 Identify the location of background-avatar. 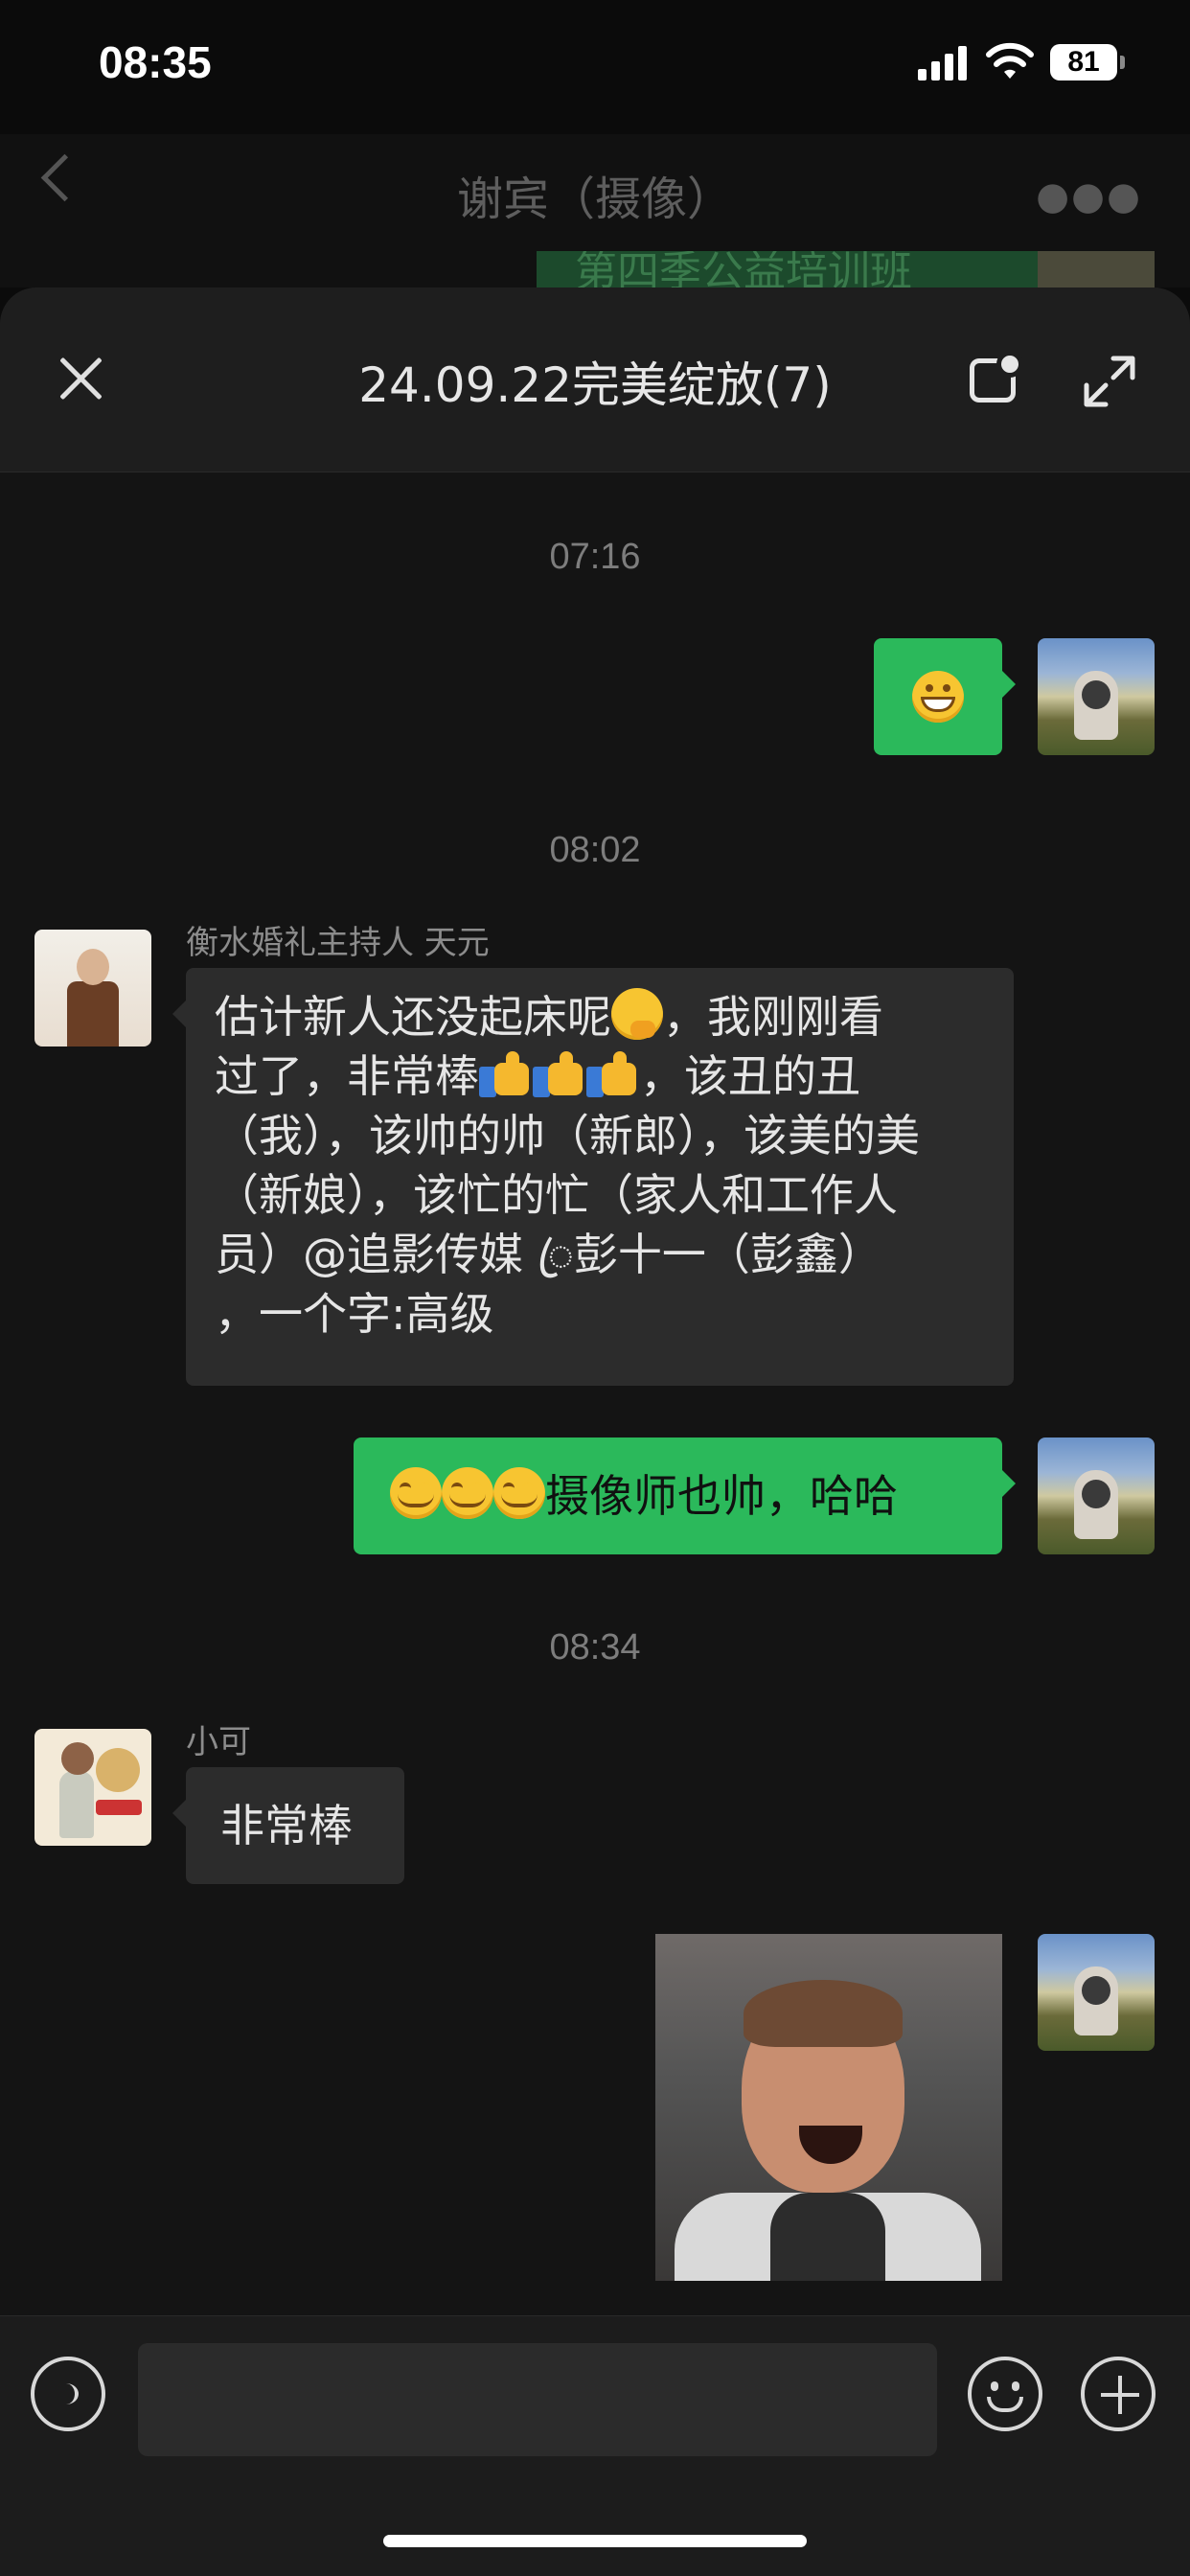
(1097, 270).